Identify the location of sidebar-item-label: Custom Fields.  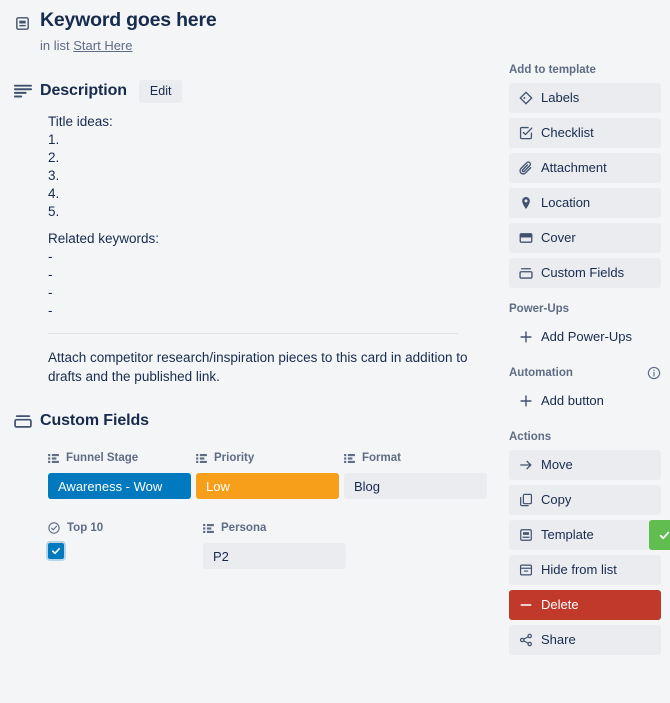
(583, 272).